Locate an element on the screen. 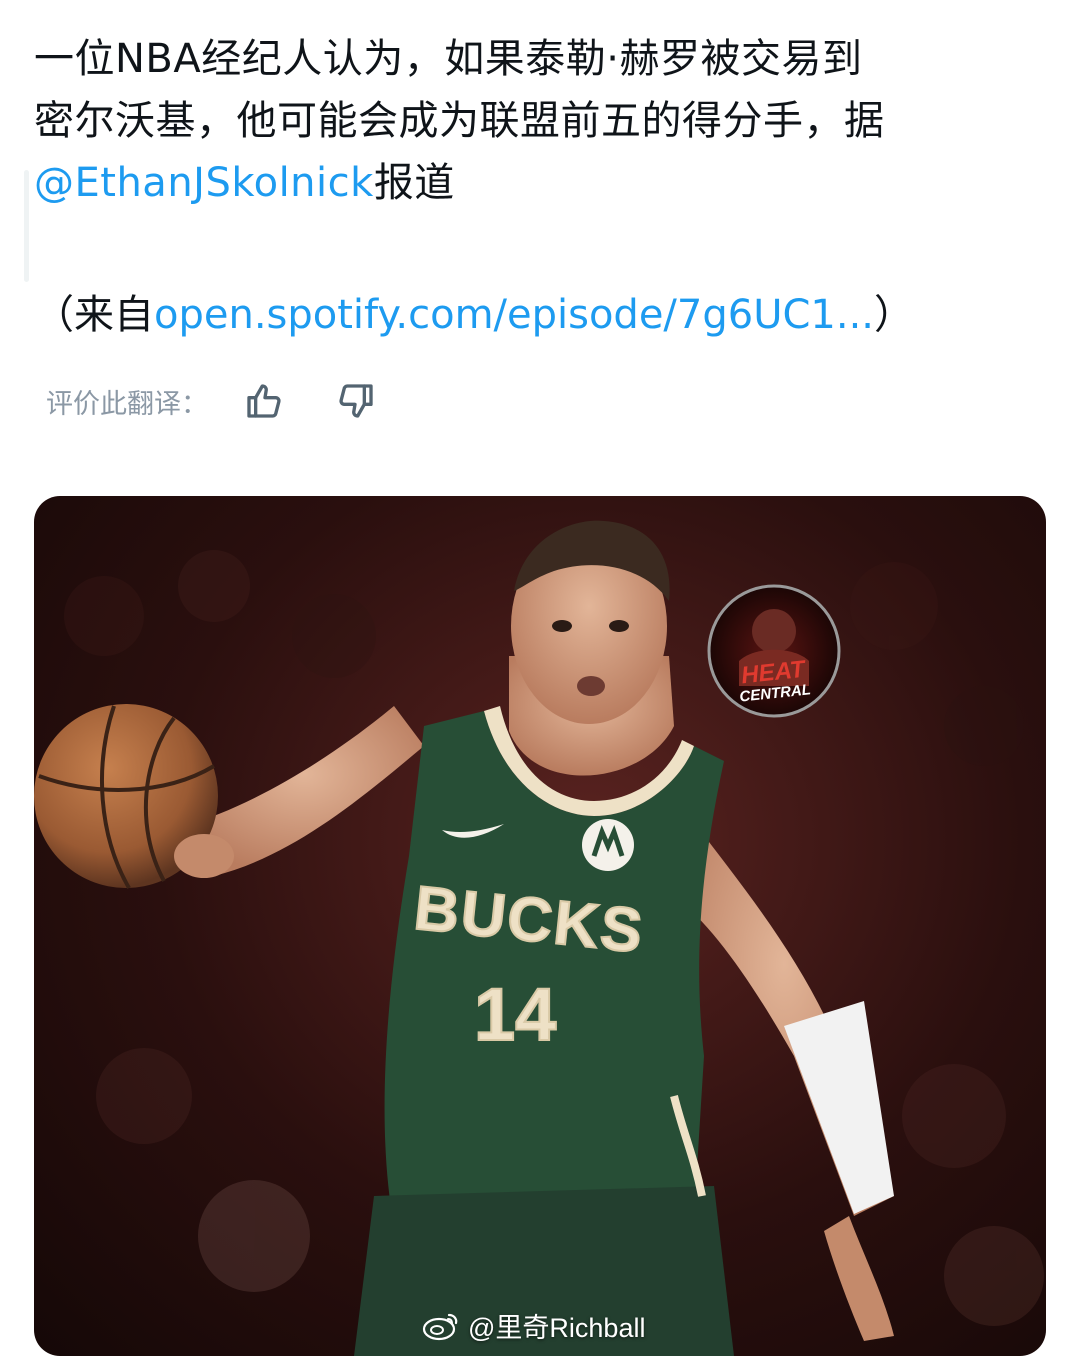 This screenshot has height=1356, width=1080. source-suffix: ） is located at coordinates (894, 315).